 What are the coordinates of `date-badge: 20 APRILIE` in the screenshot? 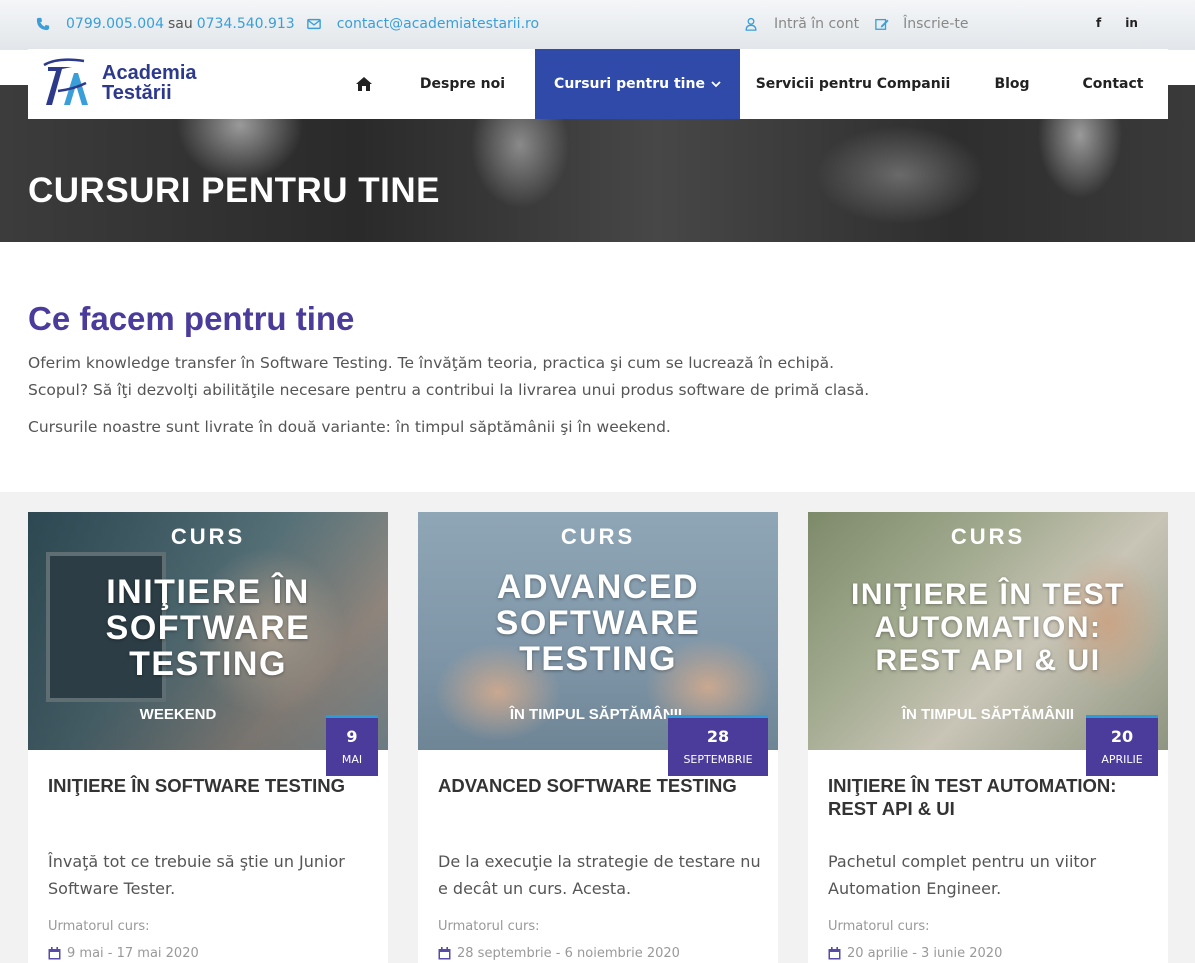 It's located at (1122, 745).